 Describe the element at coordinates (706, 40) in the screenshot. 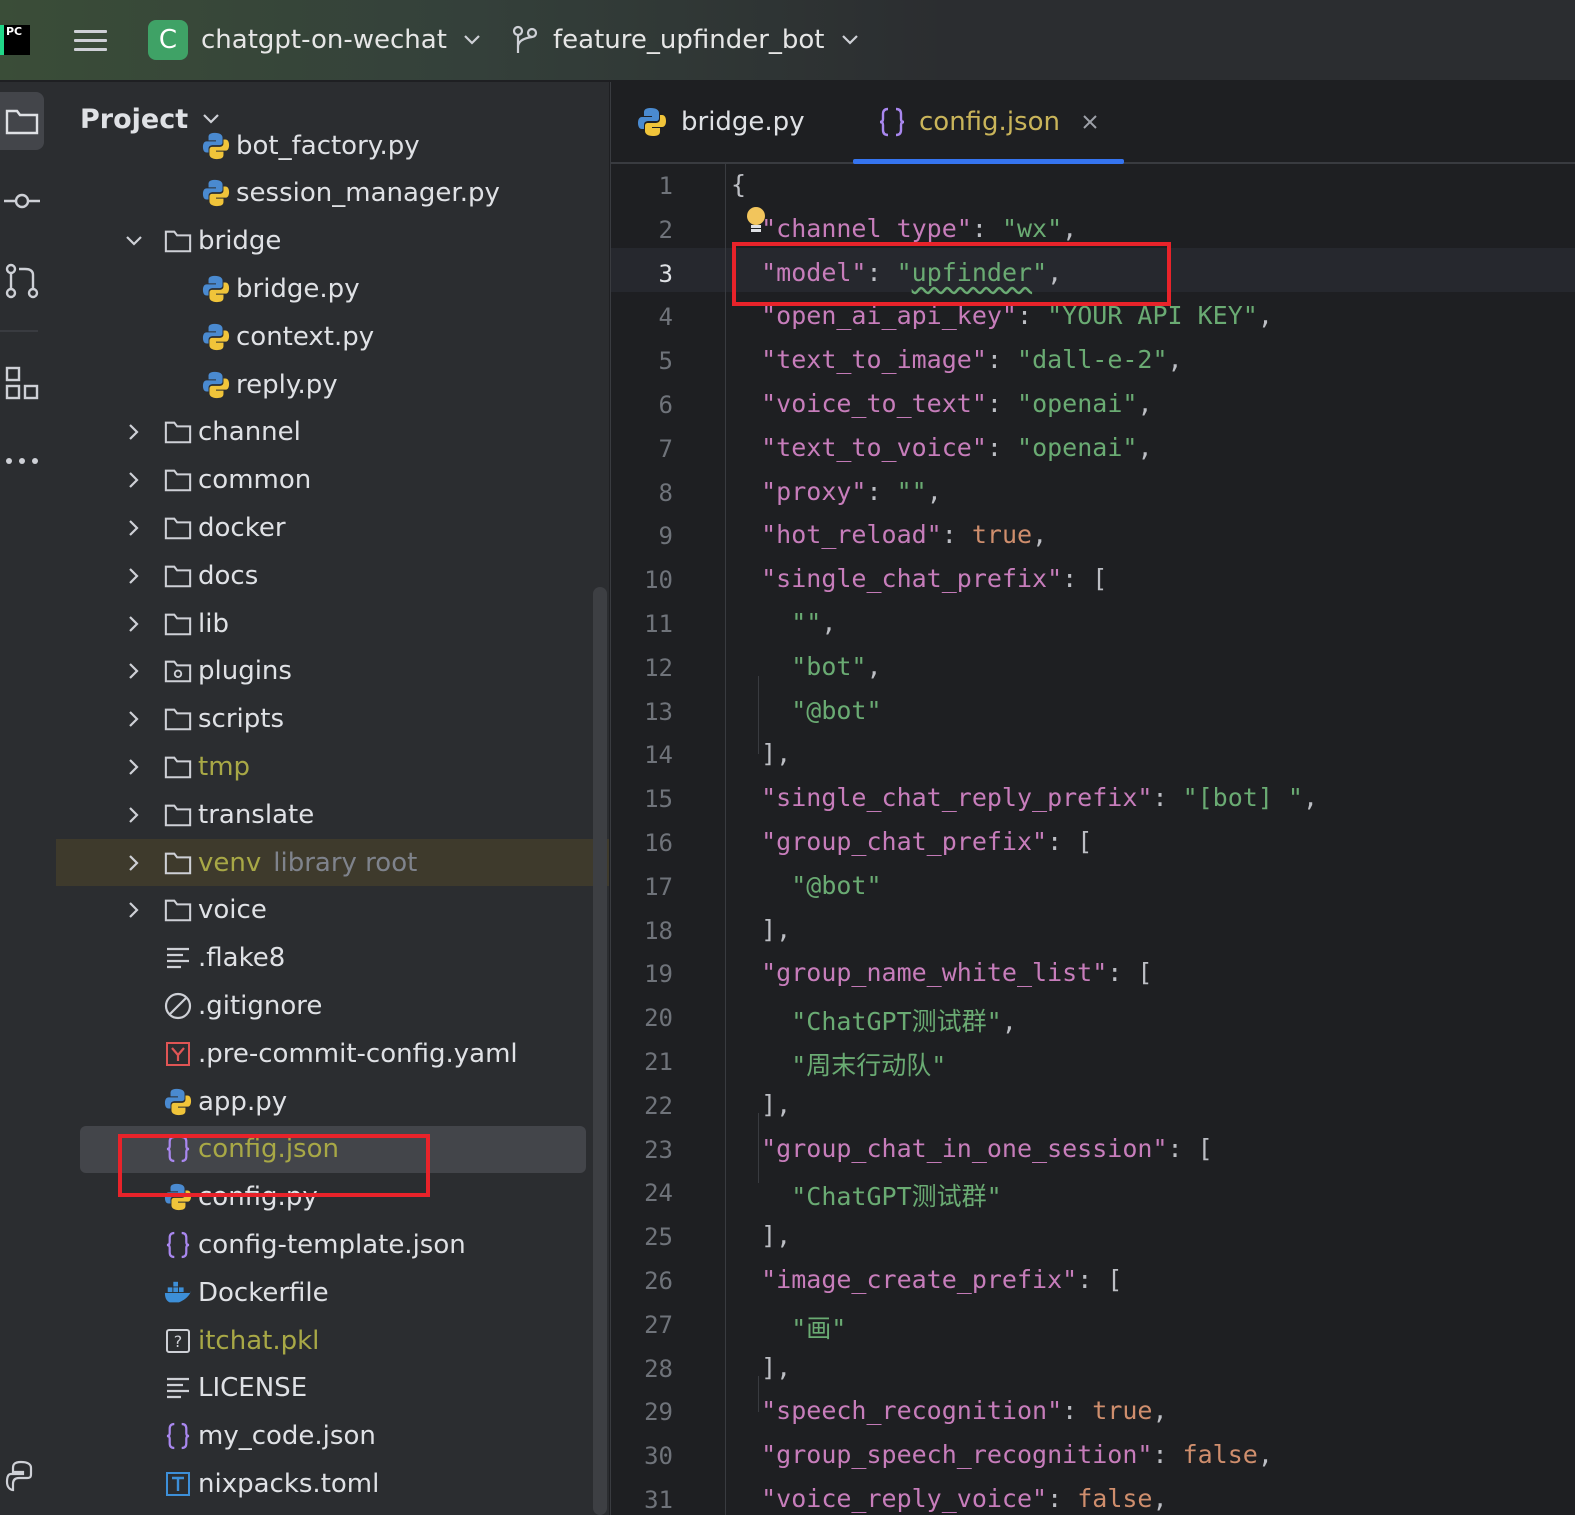

I see `branch-switcher: feature_upfinder_bot` at that location.